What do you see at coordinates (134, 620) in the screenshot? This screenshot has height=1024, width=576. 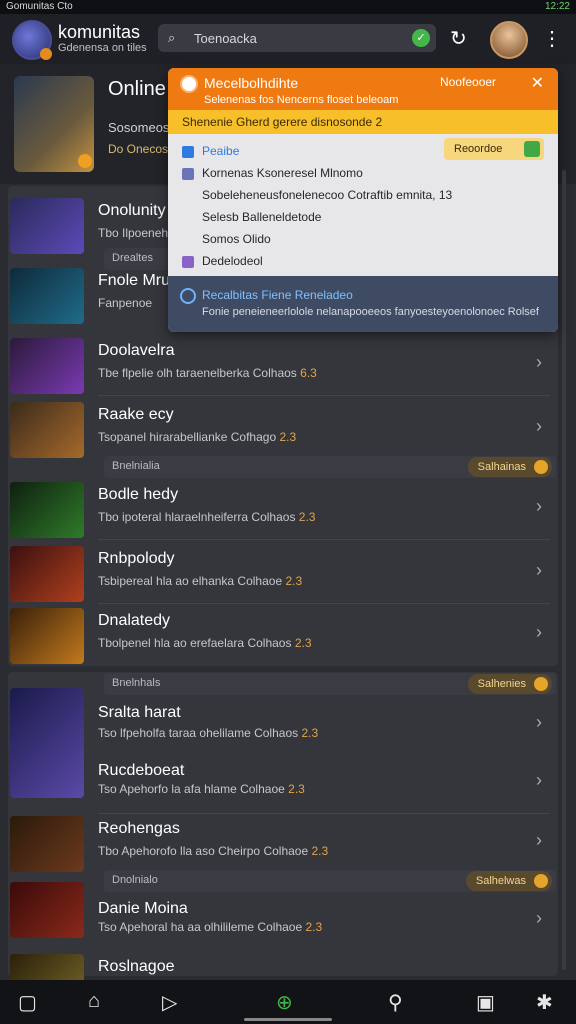 I see `item-title: Dnalatedy` at bounding box center [134, 620].